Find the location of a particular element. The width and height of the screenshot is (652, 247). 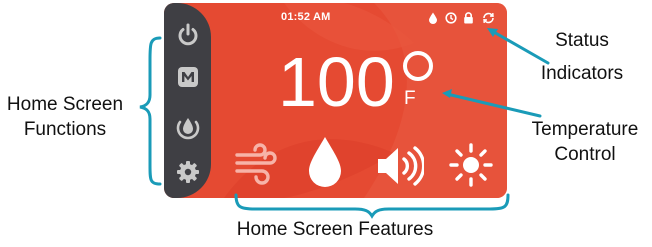

temperature-arrow-head is located at coordinates (447, 93).